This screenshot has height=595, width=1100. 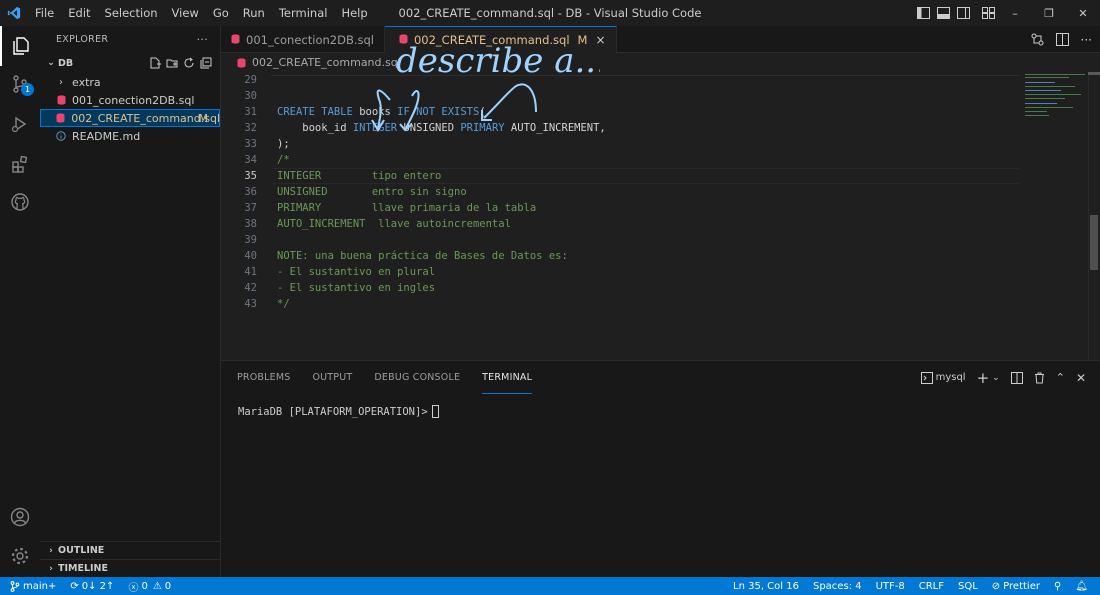 What do you see at coordinates (1015, 13) in the screenshot?
I see `minimize-icon: –` at bounding box center [1015, 13].